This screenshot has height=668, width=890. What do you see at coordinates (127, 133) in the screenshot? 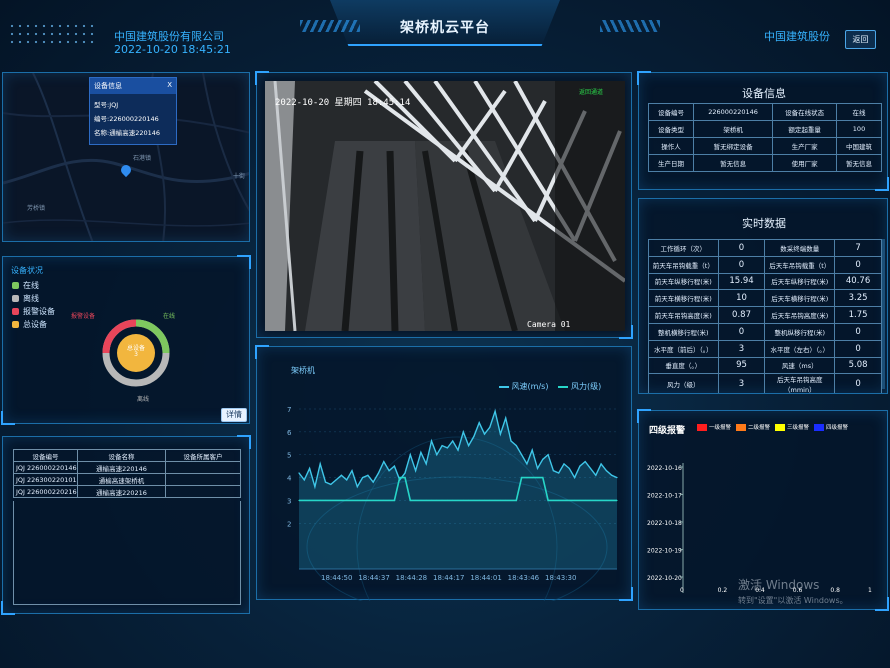
I see `map-popup-line: 名称:通榆高速220146` at bounding box center [127, 133].